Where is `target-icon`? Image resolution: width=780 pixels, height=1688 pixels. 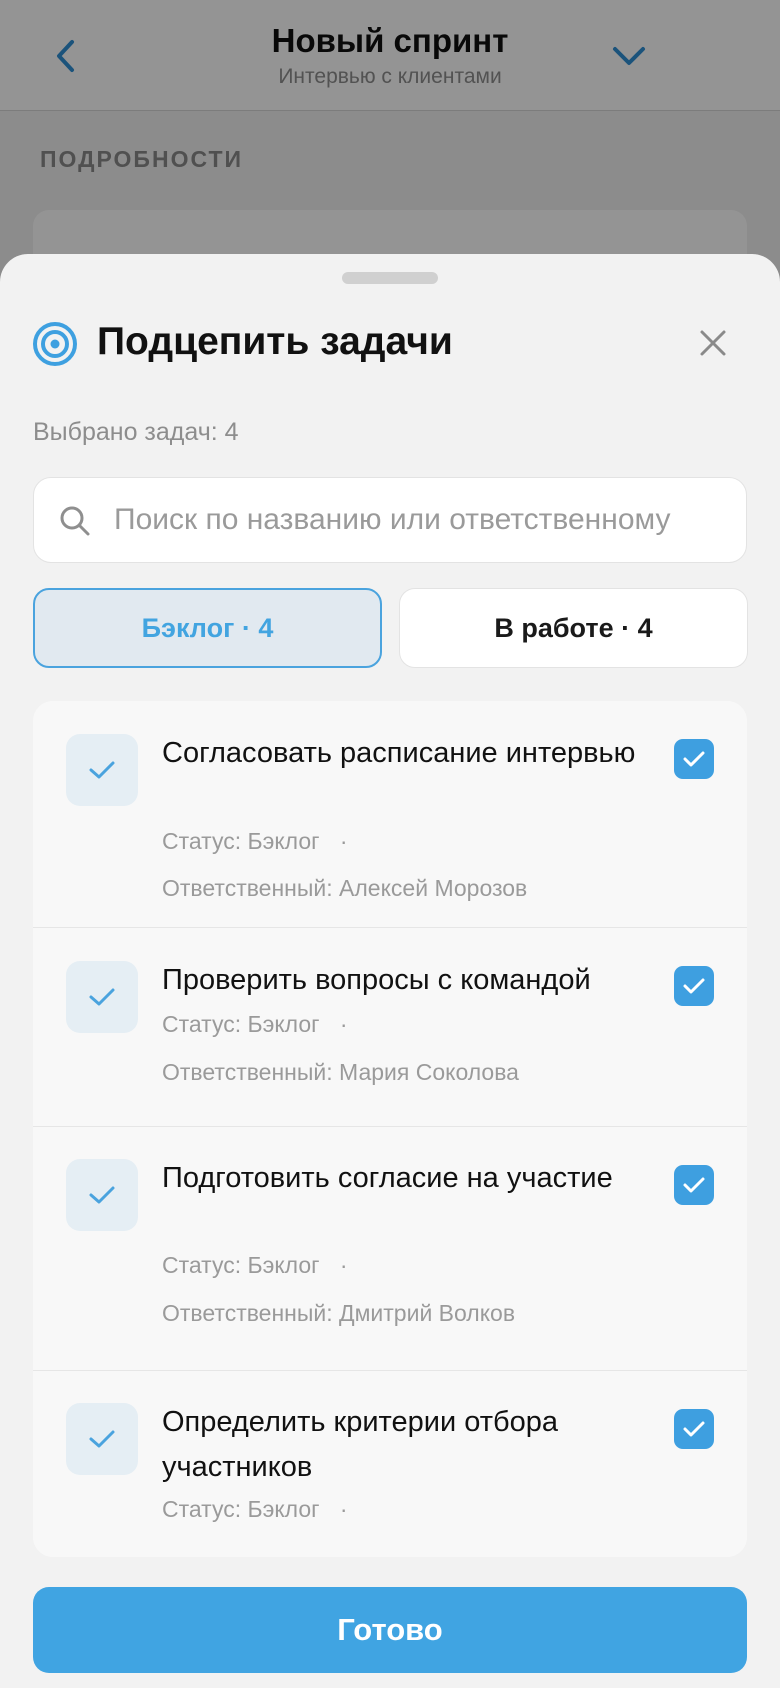 target-icon is located at coordinates (55, 344).